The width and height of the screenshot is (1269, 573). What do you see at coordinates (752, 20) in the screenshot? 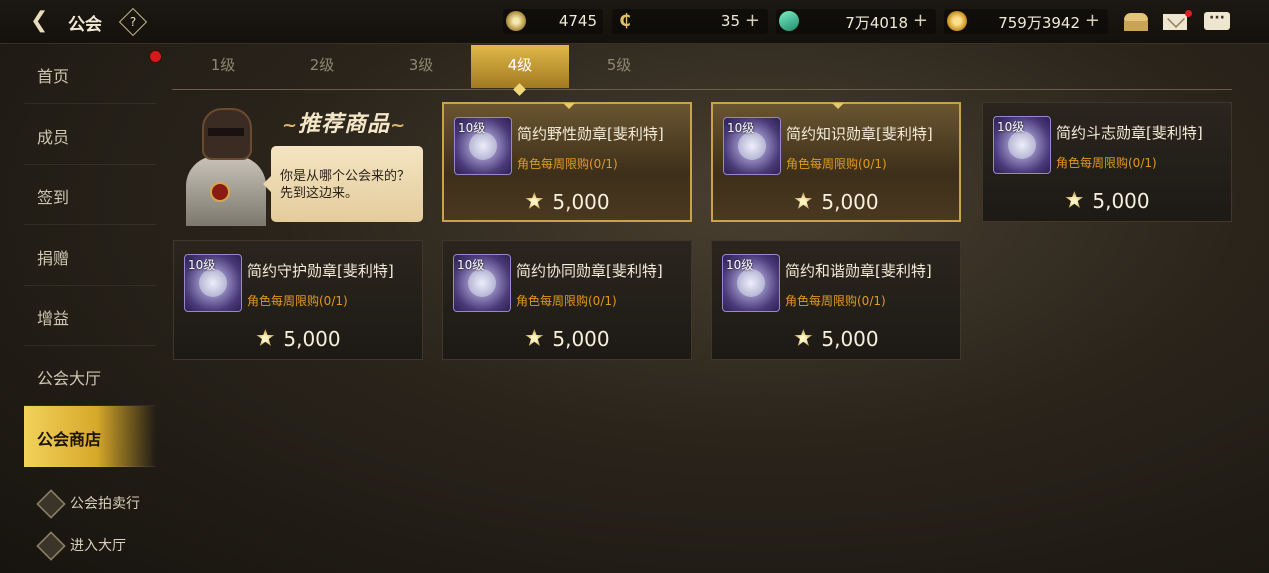
I see `add-c-coin-button: +` at bounding box center [752, 20].